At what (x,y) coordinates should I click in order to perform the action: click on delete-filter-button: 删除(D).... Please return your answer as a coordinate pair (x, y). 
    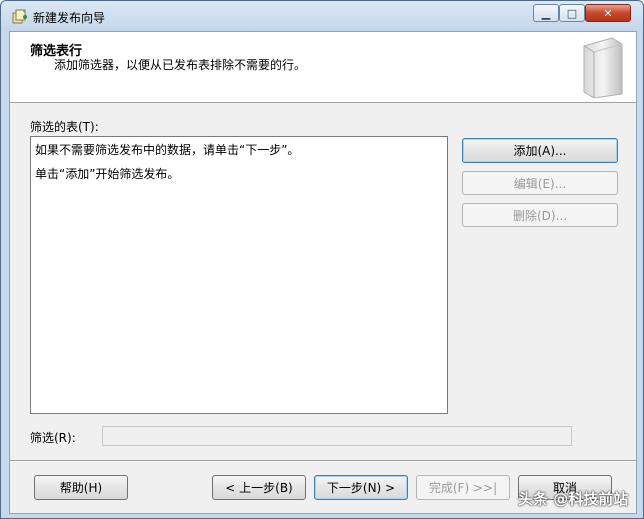
    Looking at the image, I should click on (540, 215).